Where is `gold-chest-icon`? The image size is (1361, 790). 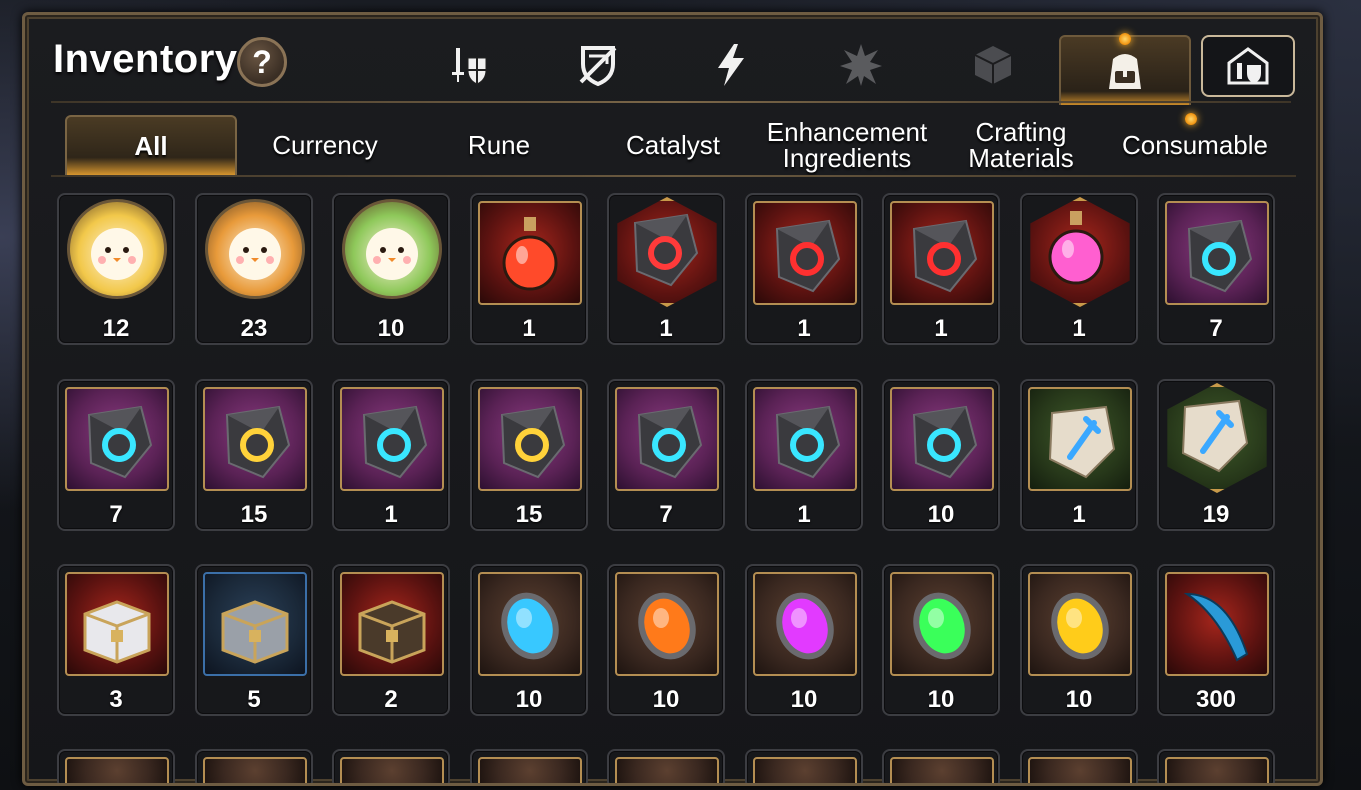
gold-chest-icon is located at coordinates (392, 624).